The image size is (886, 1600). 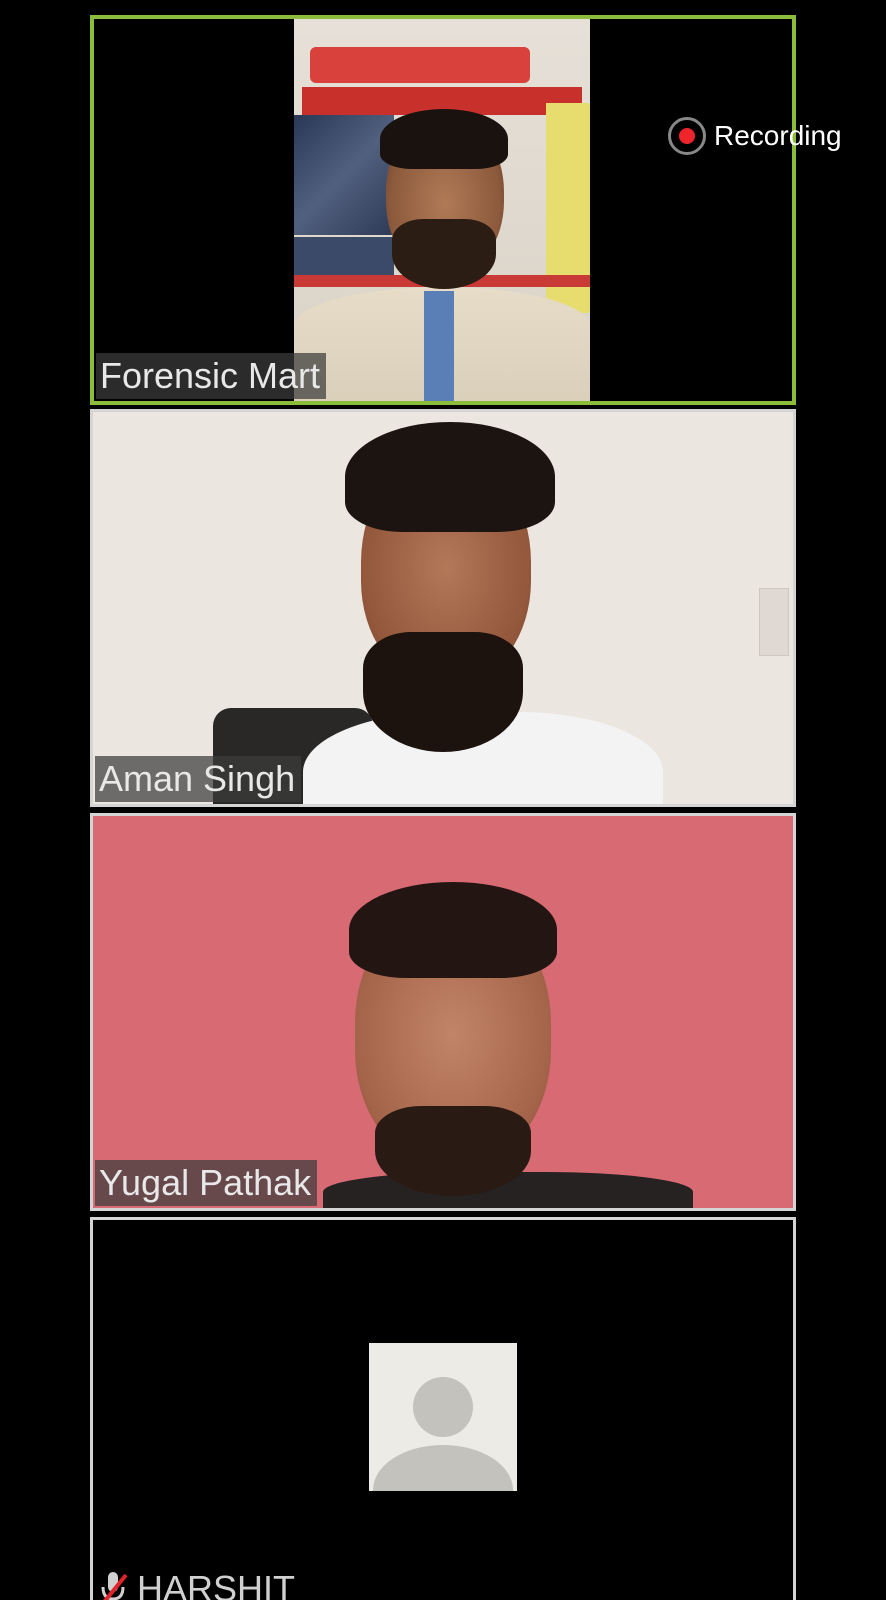 I want to click on recording-indicator: Recording, so click(x=755, y=136).